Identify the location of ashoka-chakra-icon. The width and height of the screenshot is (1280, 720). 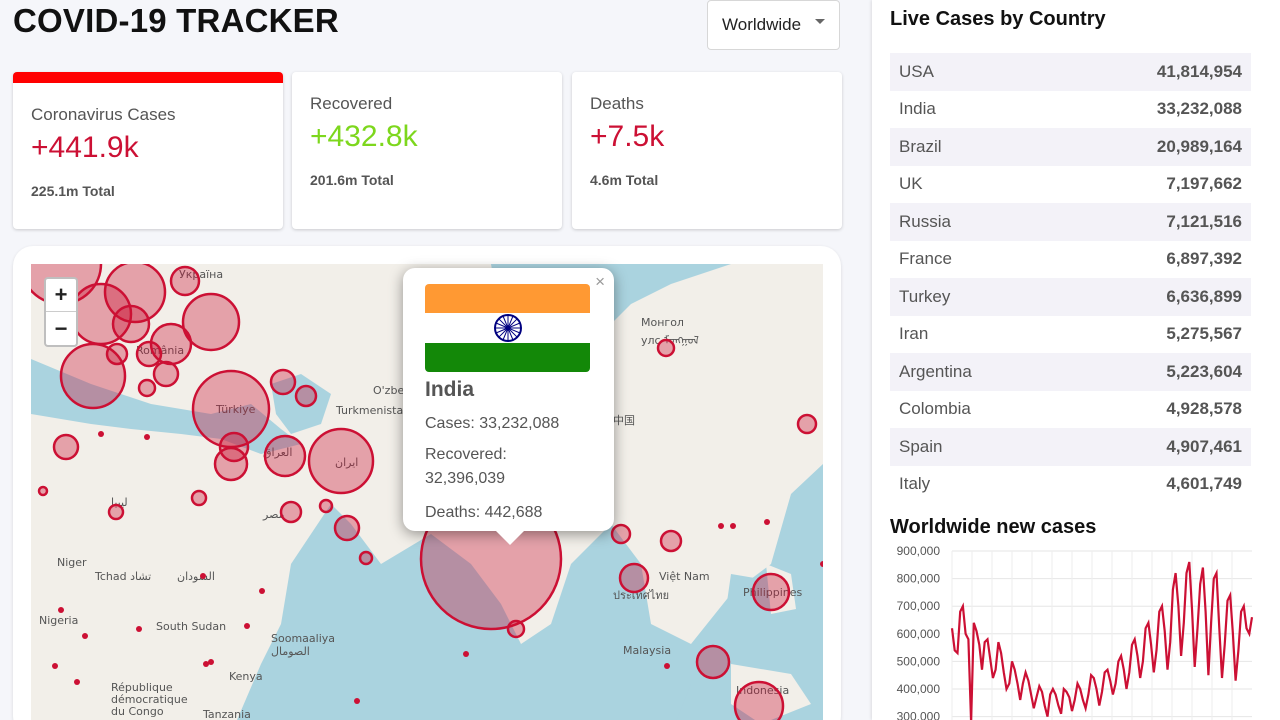
(507, 328).